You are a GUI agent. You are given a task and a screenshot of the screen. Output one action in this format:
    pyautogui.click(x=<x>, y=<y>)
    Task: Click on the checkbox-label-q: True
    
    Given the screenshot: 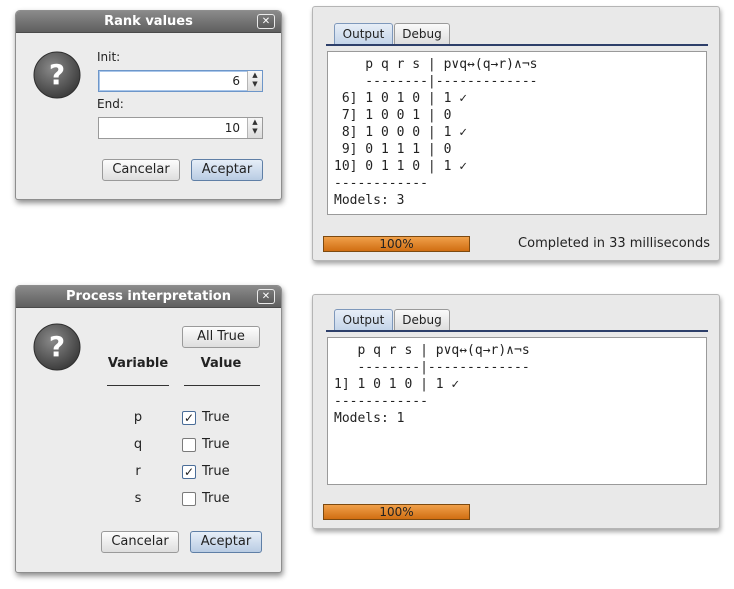 What is the action you would take?
    pyautogui.click(x=216, y=444)
    